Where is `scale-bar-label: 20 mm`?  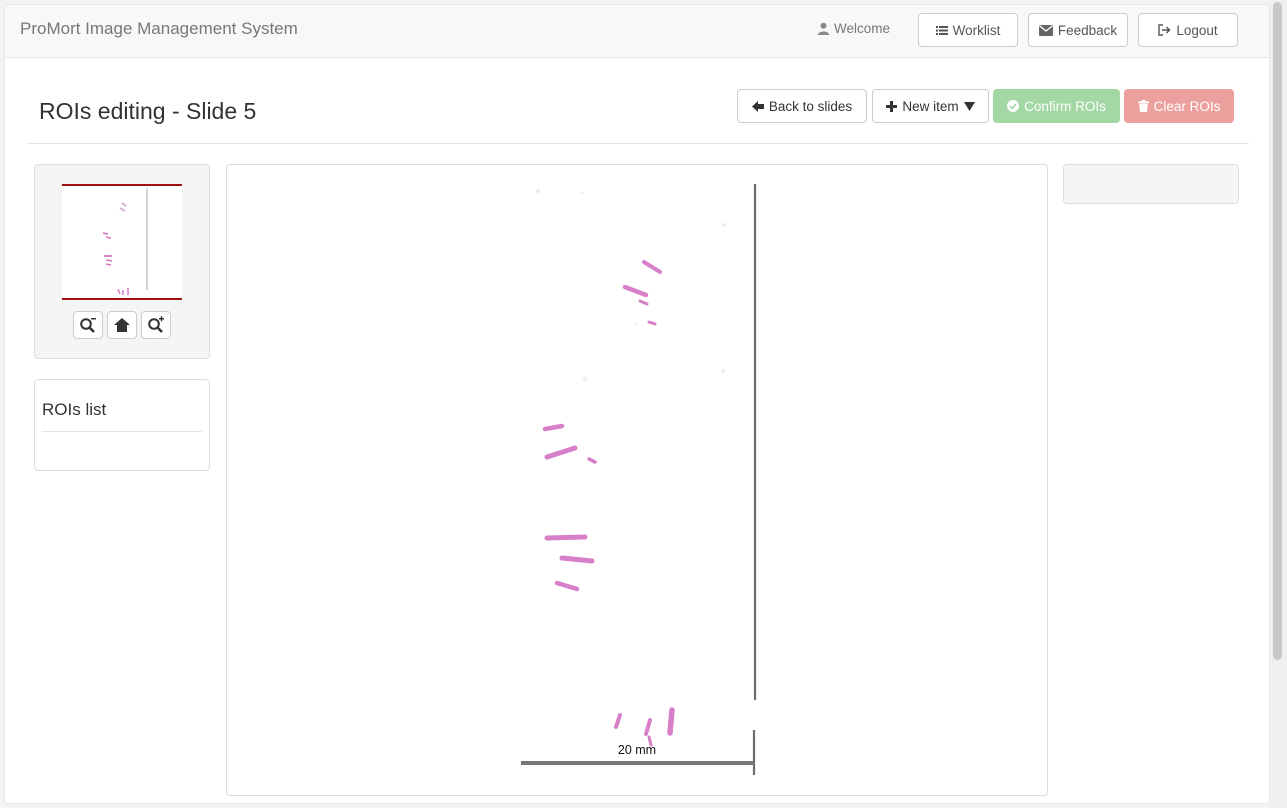
scale-bar-label: 20 mm is located at coordinates (637, 750).